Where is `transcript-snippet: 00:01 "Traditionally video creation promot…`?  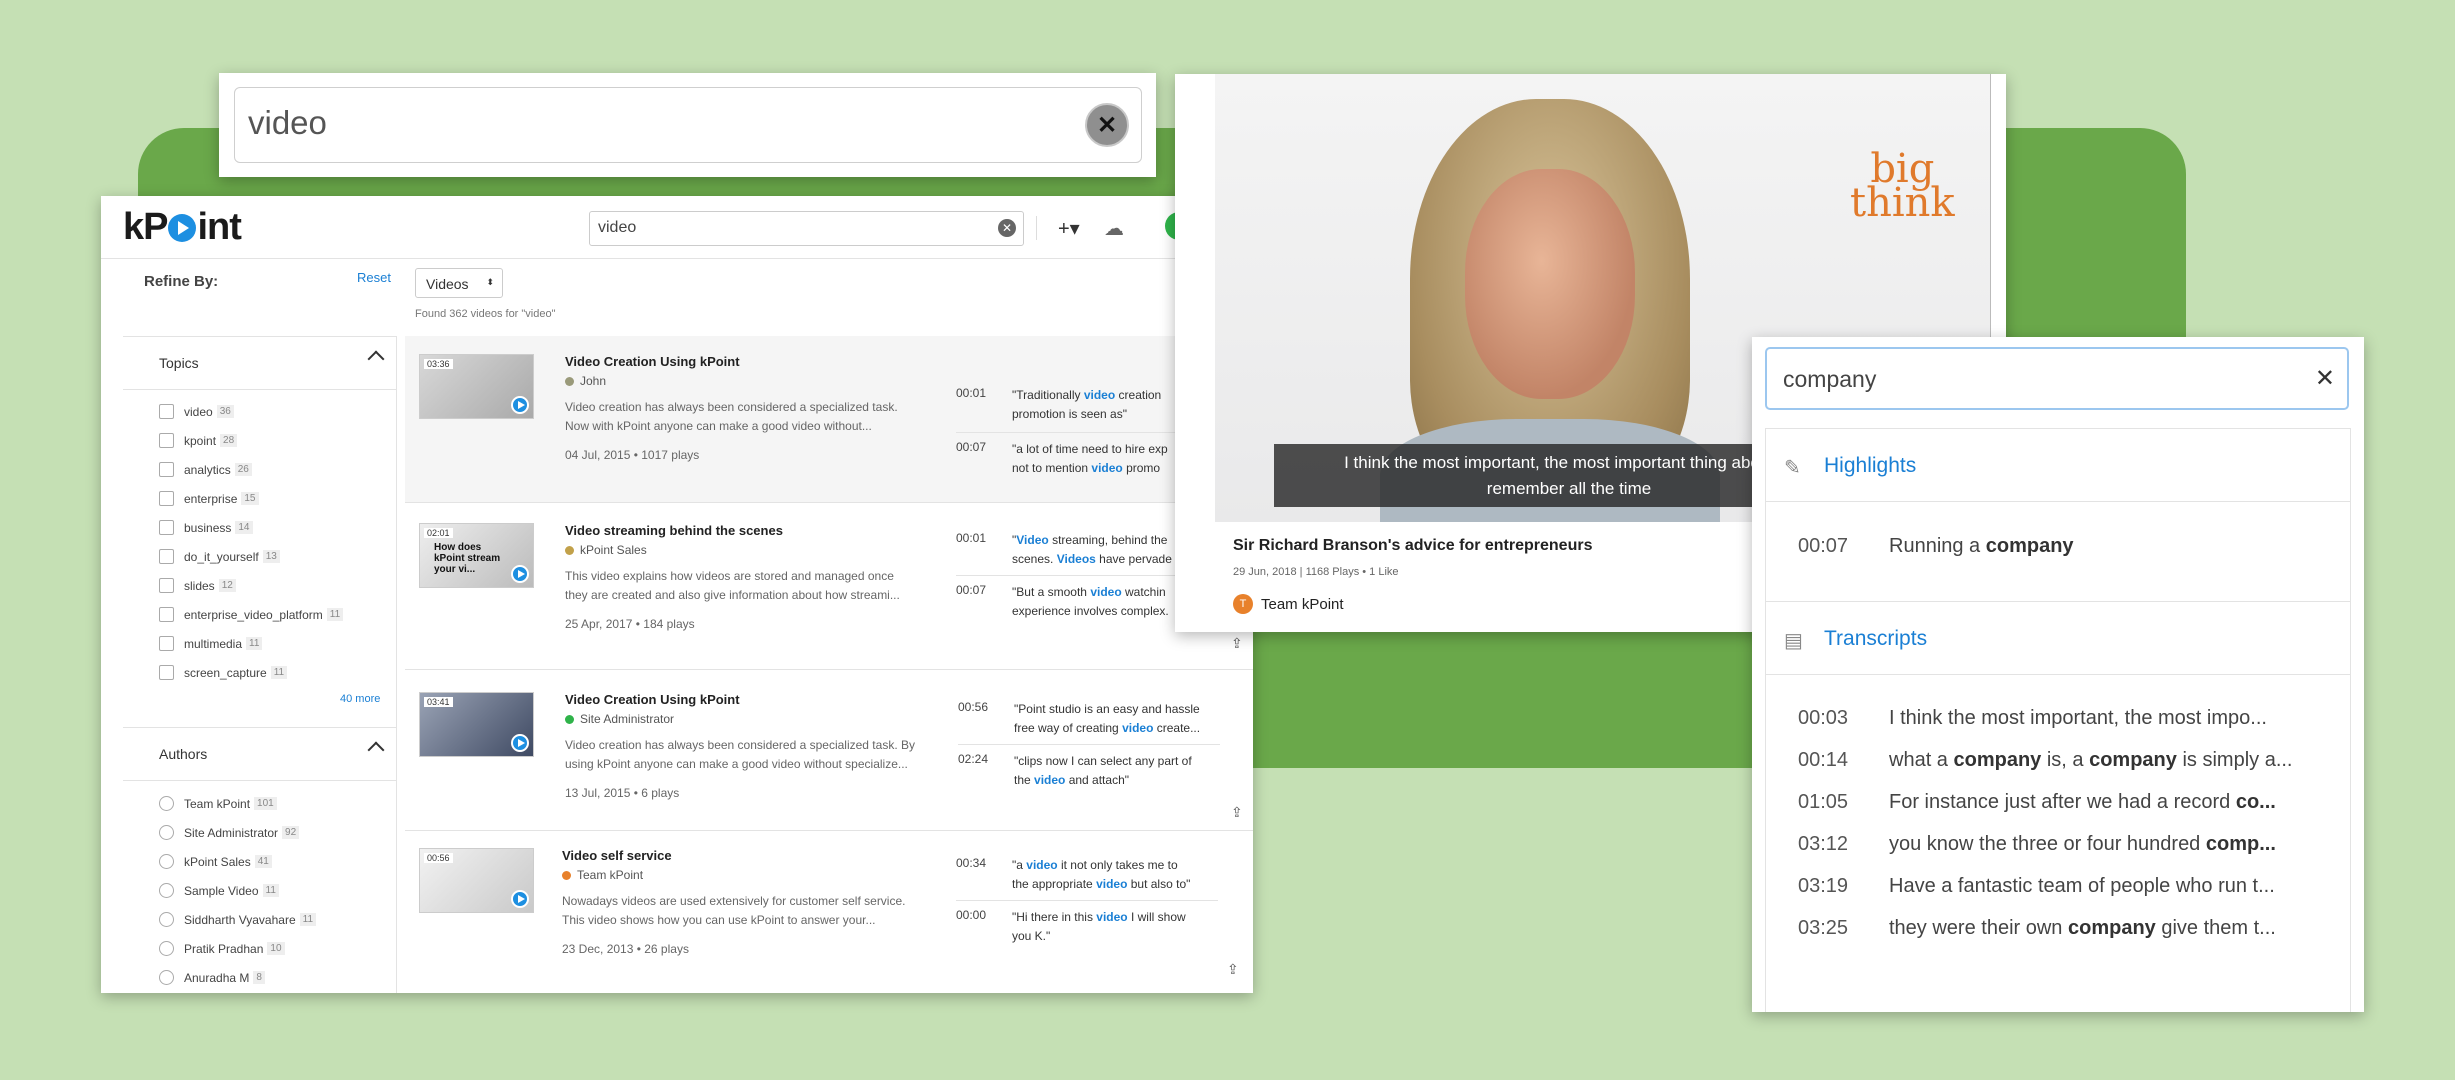
transcript-snippet: 00:01 "Traditionally video creation promot… is located at coordinates (1084, 405).